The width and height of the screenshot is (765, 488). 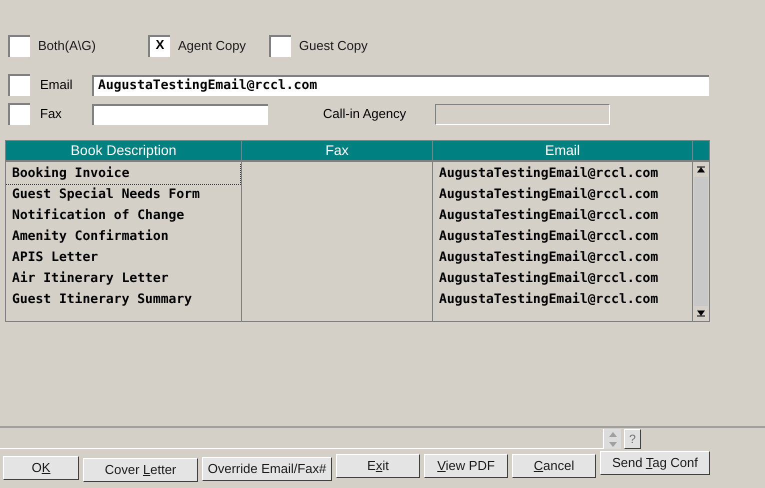 I want to click on checkbox-label: Email, so click(x=57, y=85).